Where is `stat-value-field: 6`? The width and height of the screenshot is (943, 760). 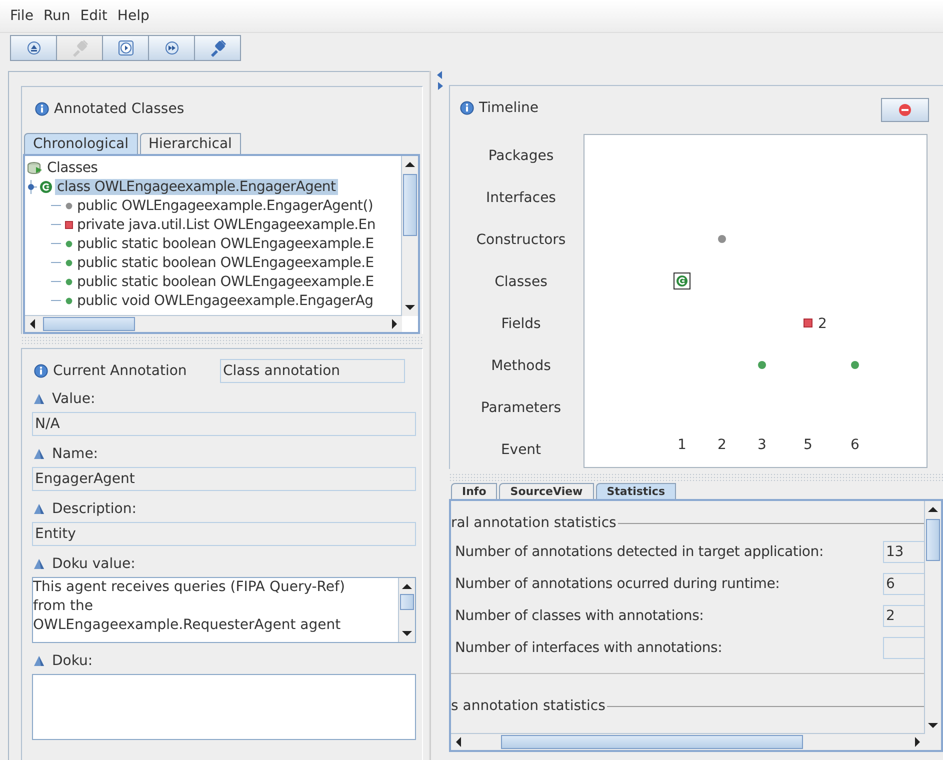 stat-value-field: 6 is located at coordinates (904, 584).